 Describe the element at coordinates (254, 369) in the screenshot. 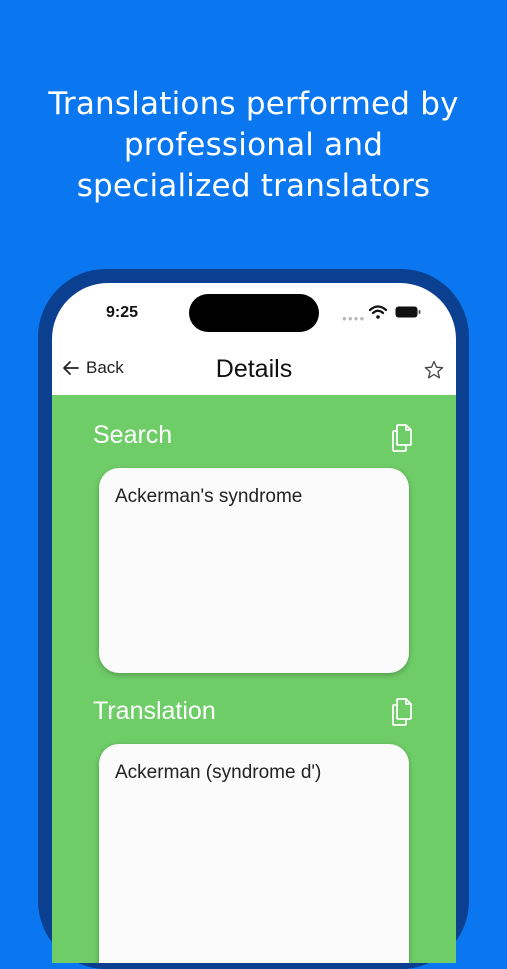

I see `page-title: Details` at that location.